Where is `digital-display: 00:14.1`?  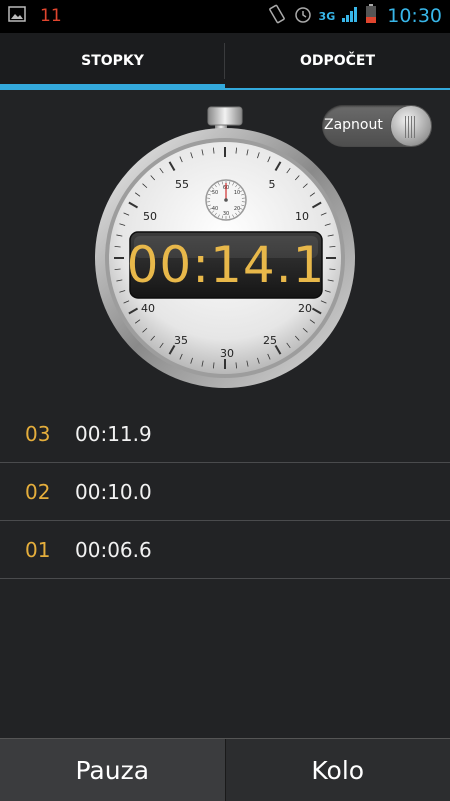 digital-display: 00:14.1 is located at coordinates (226, 265).